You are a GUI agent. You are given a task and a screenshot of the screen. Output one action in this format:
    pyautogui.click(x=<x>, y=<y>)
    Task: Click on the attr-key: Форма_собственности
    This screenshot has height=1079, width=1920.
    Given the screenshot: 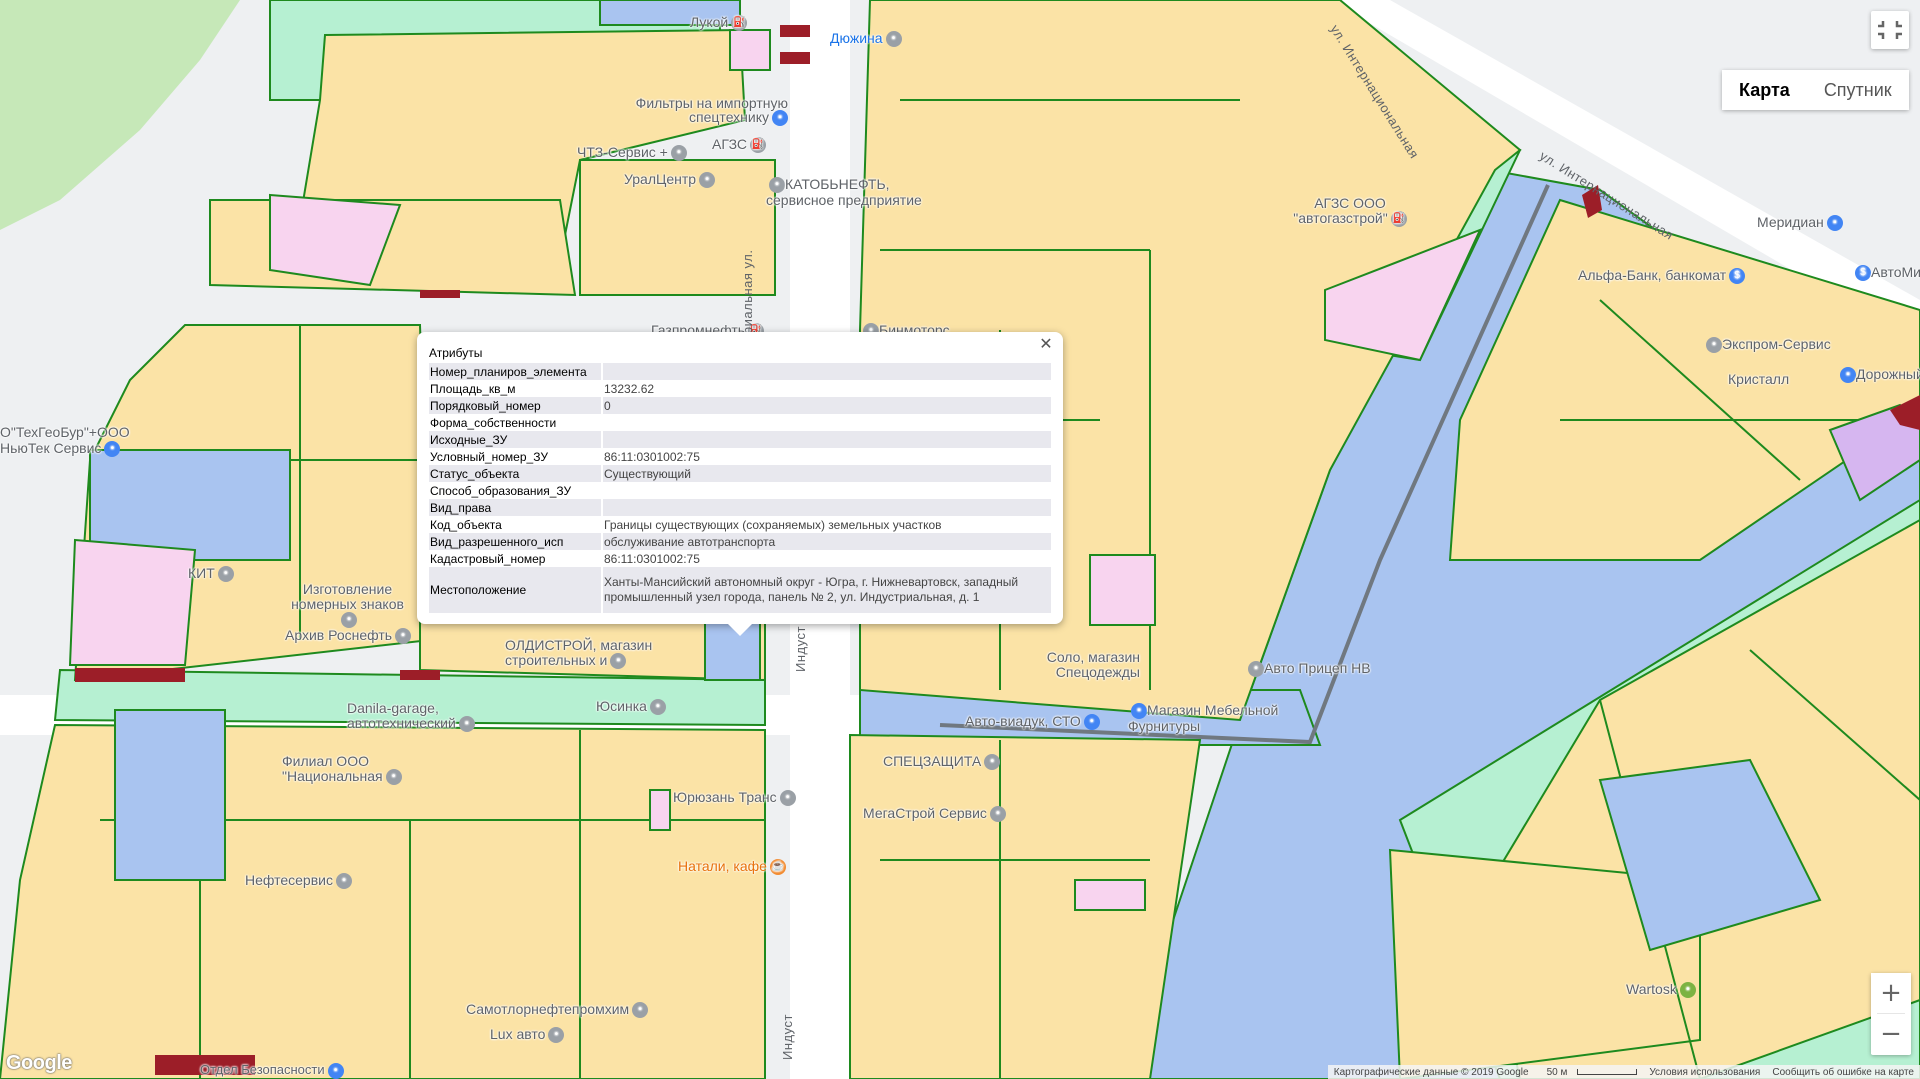 What is the action you would take?
    pyautogui.click(x=493, y=422)
    